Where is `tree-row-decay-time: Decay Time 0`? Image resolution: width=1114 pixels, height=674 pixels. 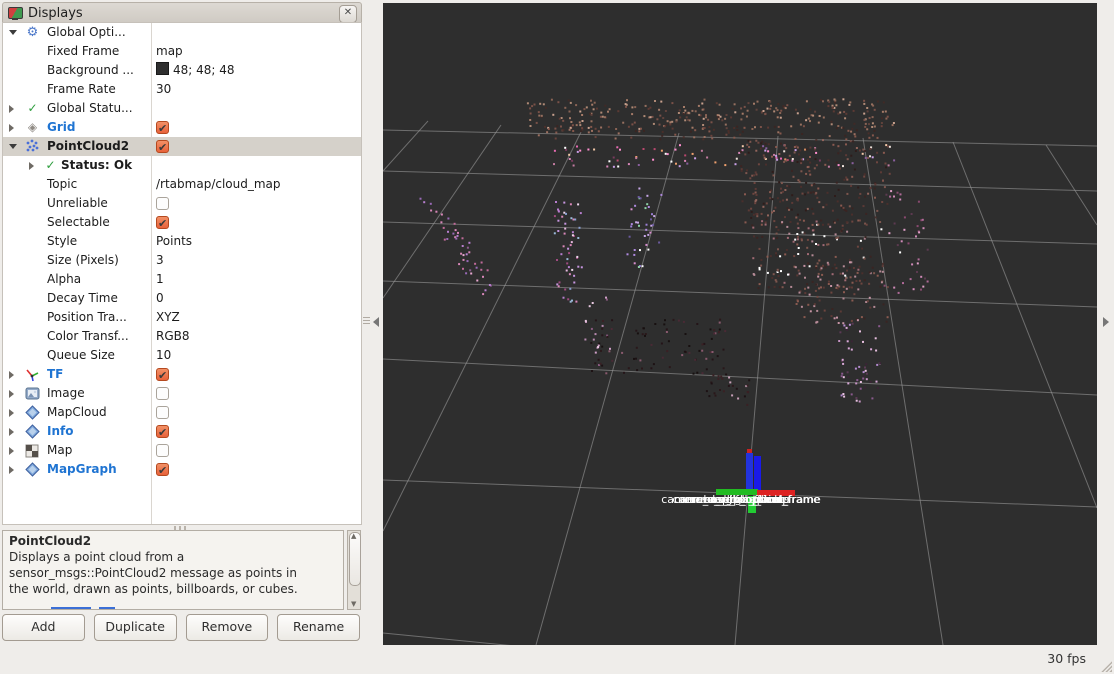
tree-row-decay-time: Decay Time 0 is located at coordinates (182, 298).